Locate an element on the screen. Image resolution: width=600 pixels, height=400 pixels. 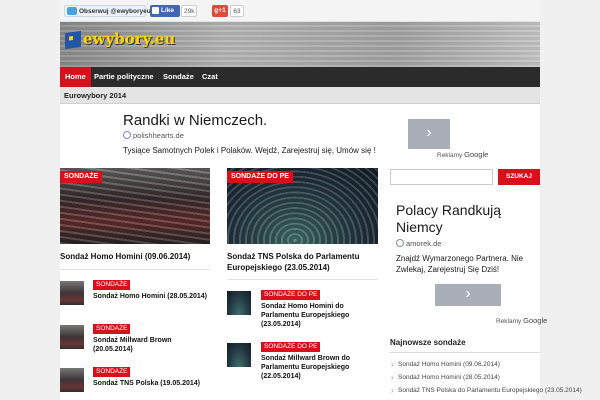
search-input is located at coordinates (441, 177).